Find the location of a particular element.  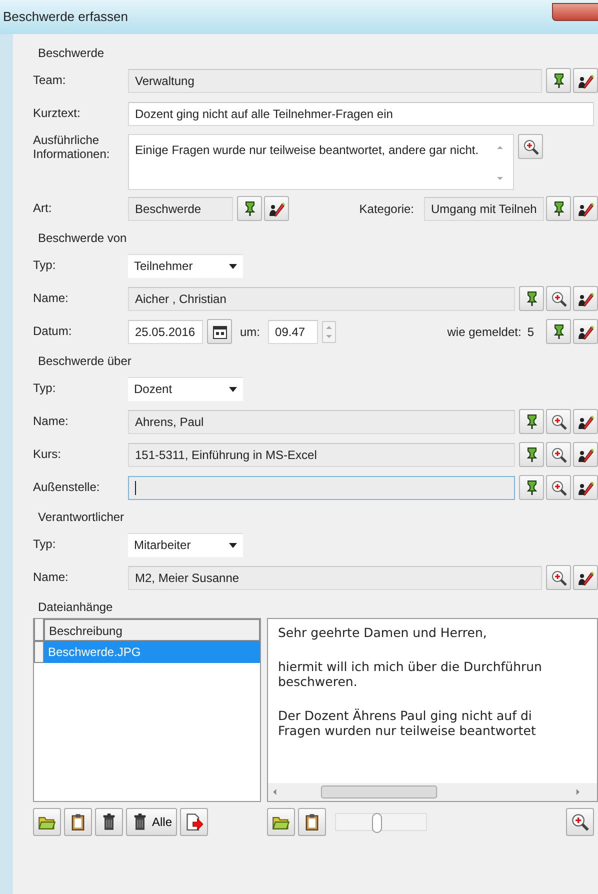

field-label: wie gemeldet: is located at coordinates (484, 332).